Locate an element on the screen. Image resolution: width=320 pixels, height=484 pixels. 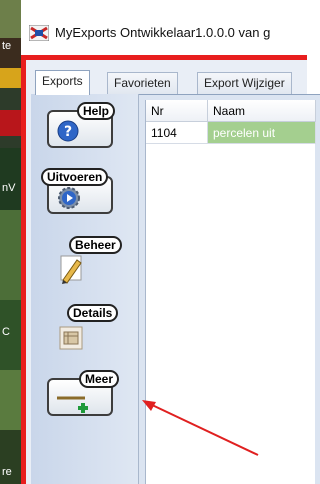
window-title: MyExports Ontwikkelaar1.0.0.0 van g is located at coordinates (163, 32).